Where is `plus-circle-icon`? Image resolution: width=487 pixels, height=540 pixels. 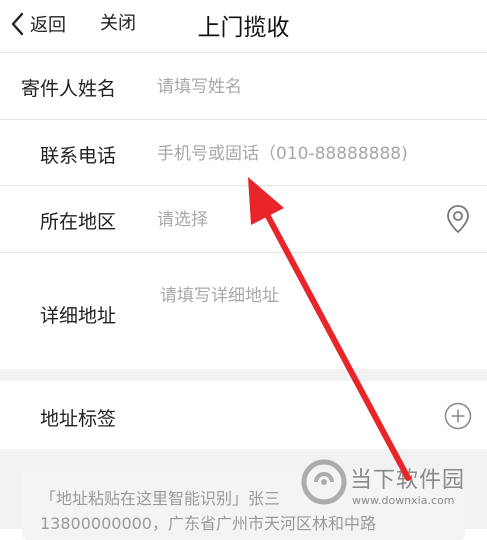 plus-circle-icon is located at coordinates (458, 416).